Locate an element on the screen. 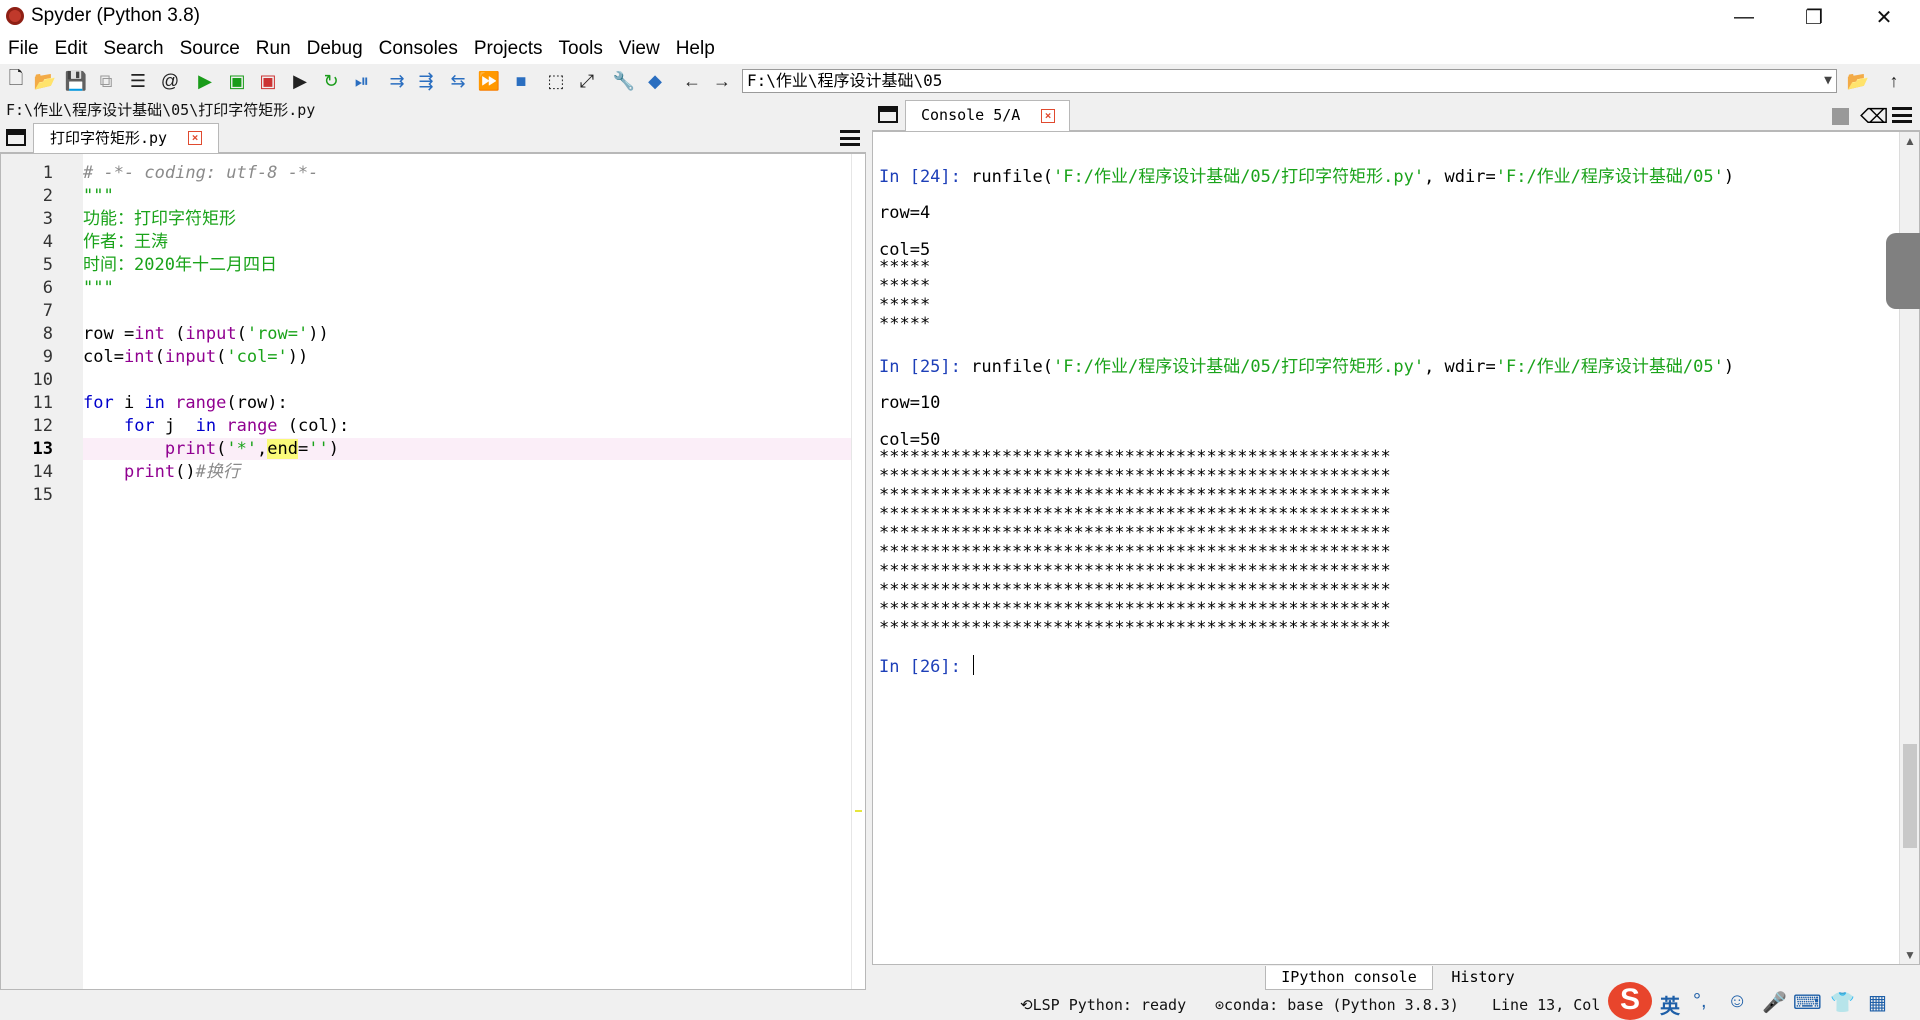  close-console-tab-icon: × is located at coordinates (1048, 116).